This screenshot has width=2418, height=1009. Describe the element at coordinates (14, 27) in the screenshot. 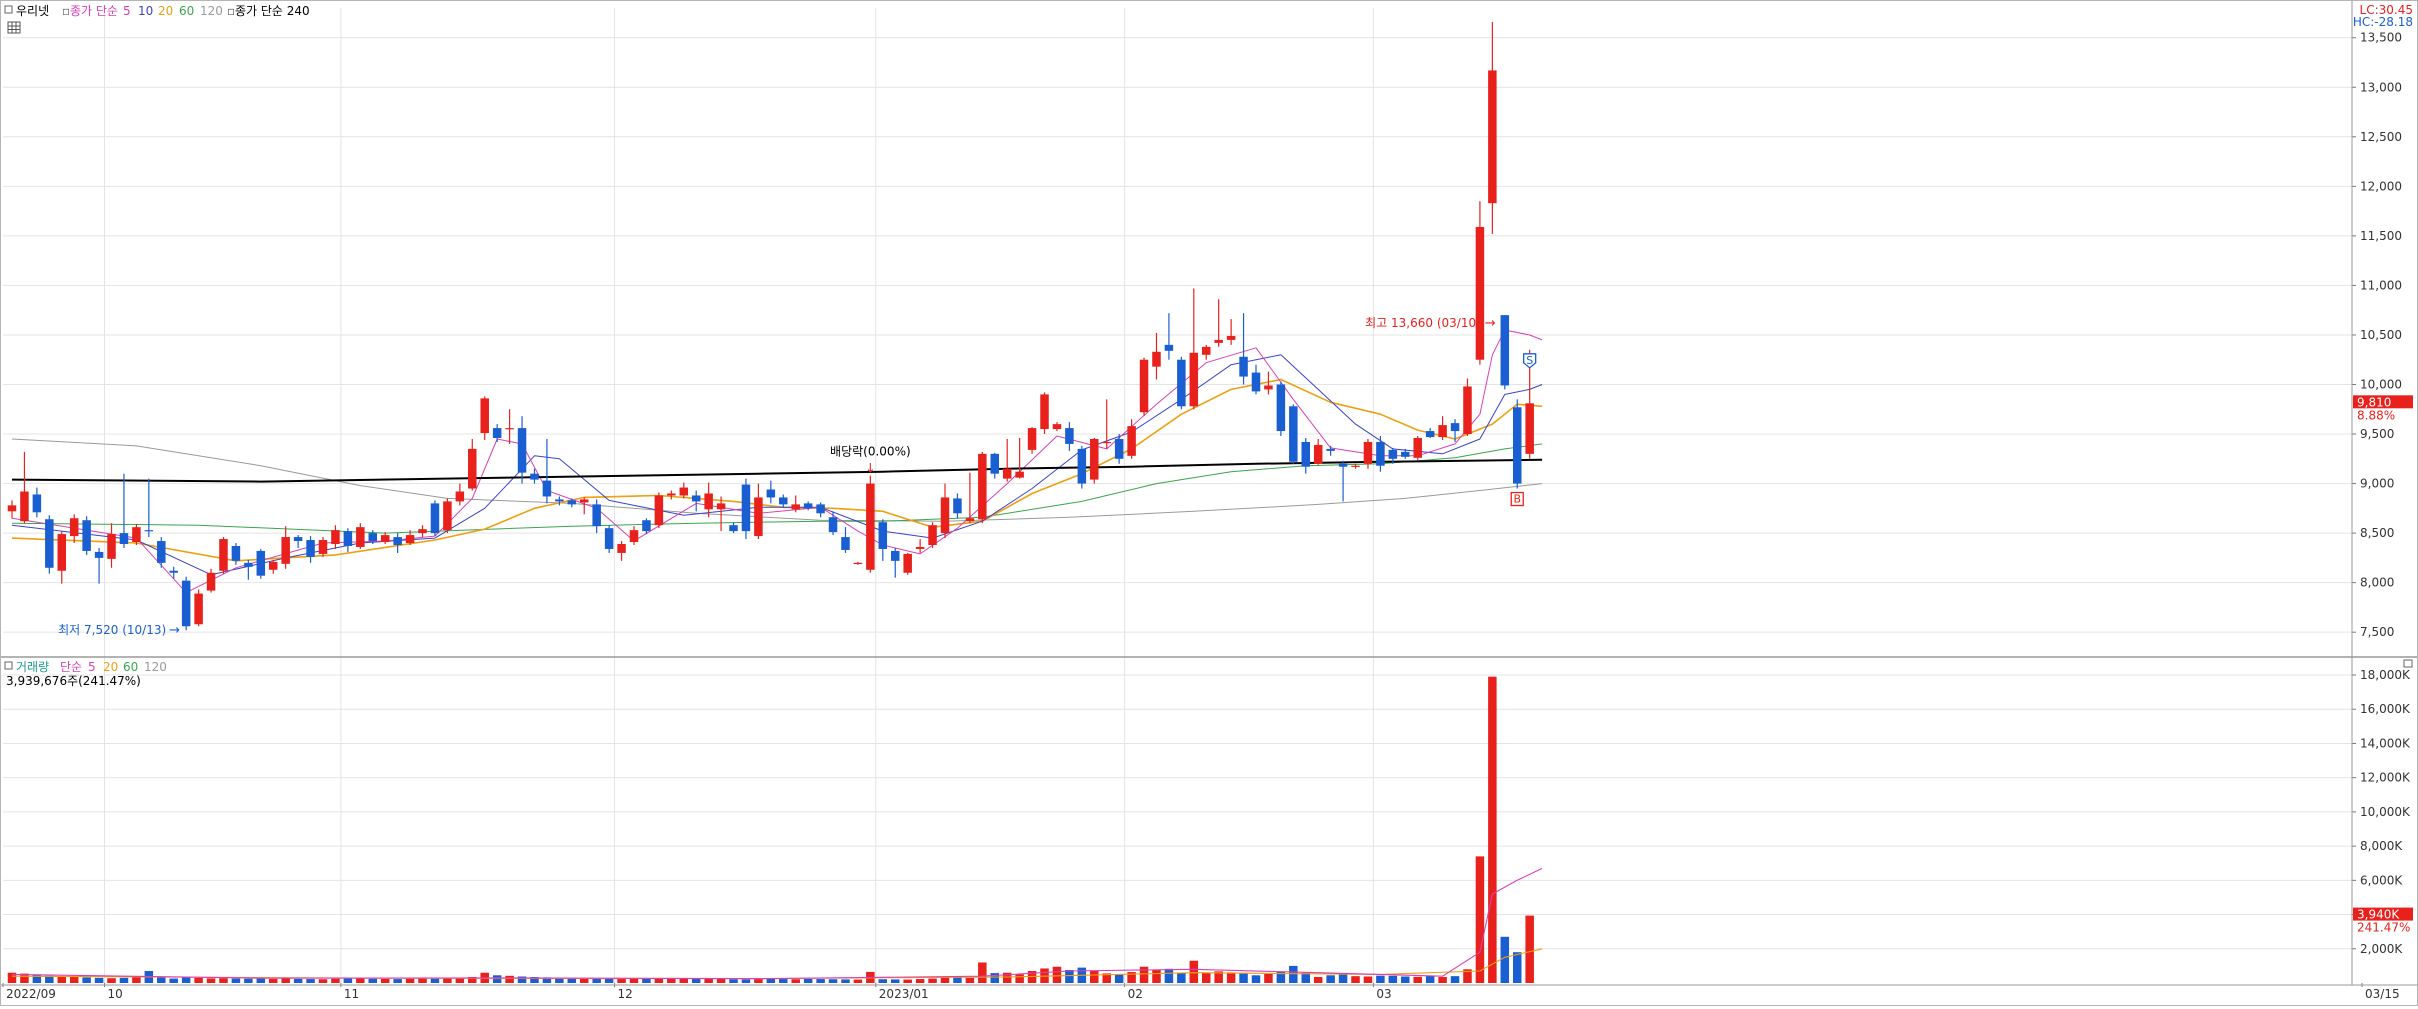

I see `grid-icon` at that location.